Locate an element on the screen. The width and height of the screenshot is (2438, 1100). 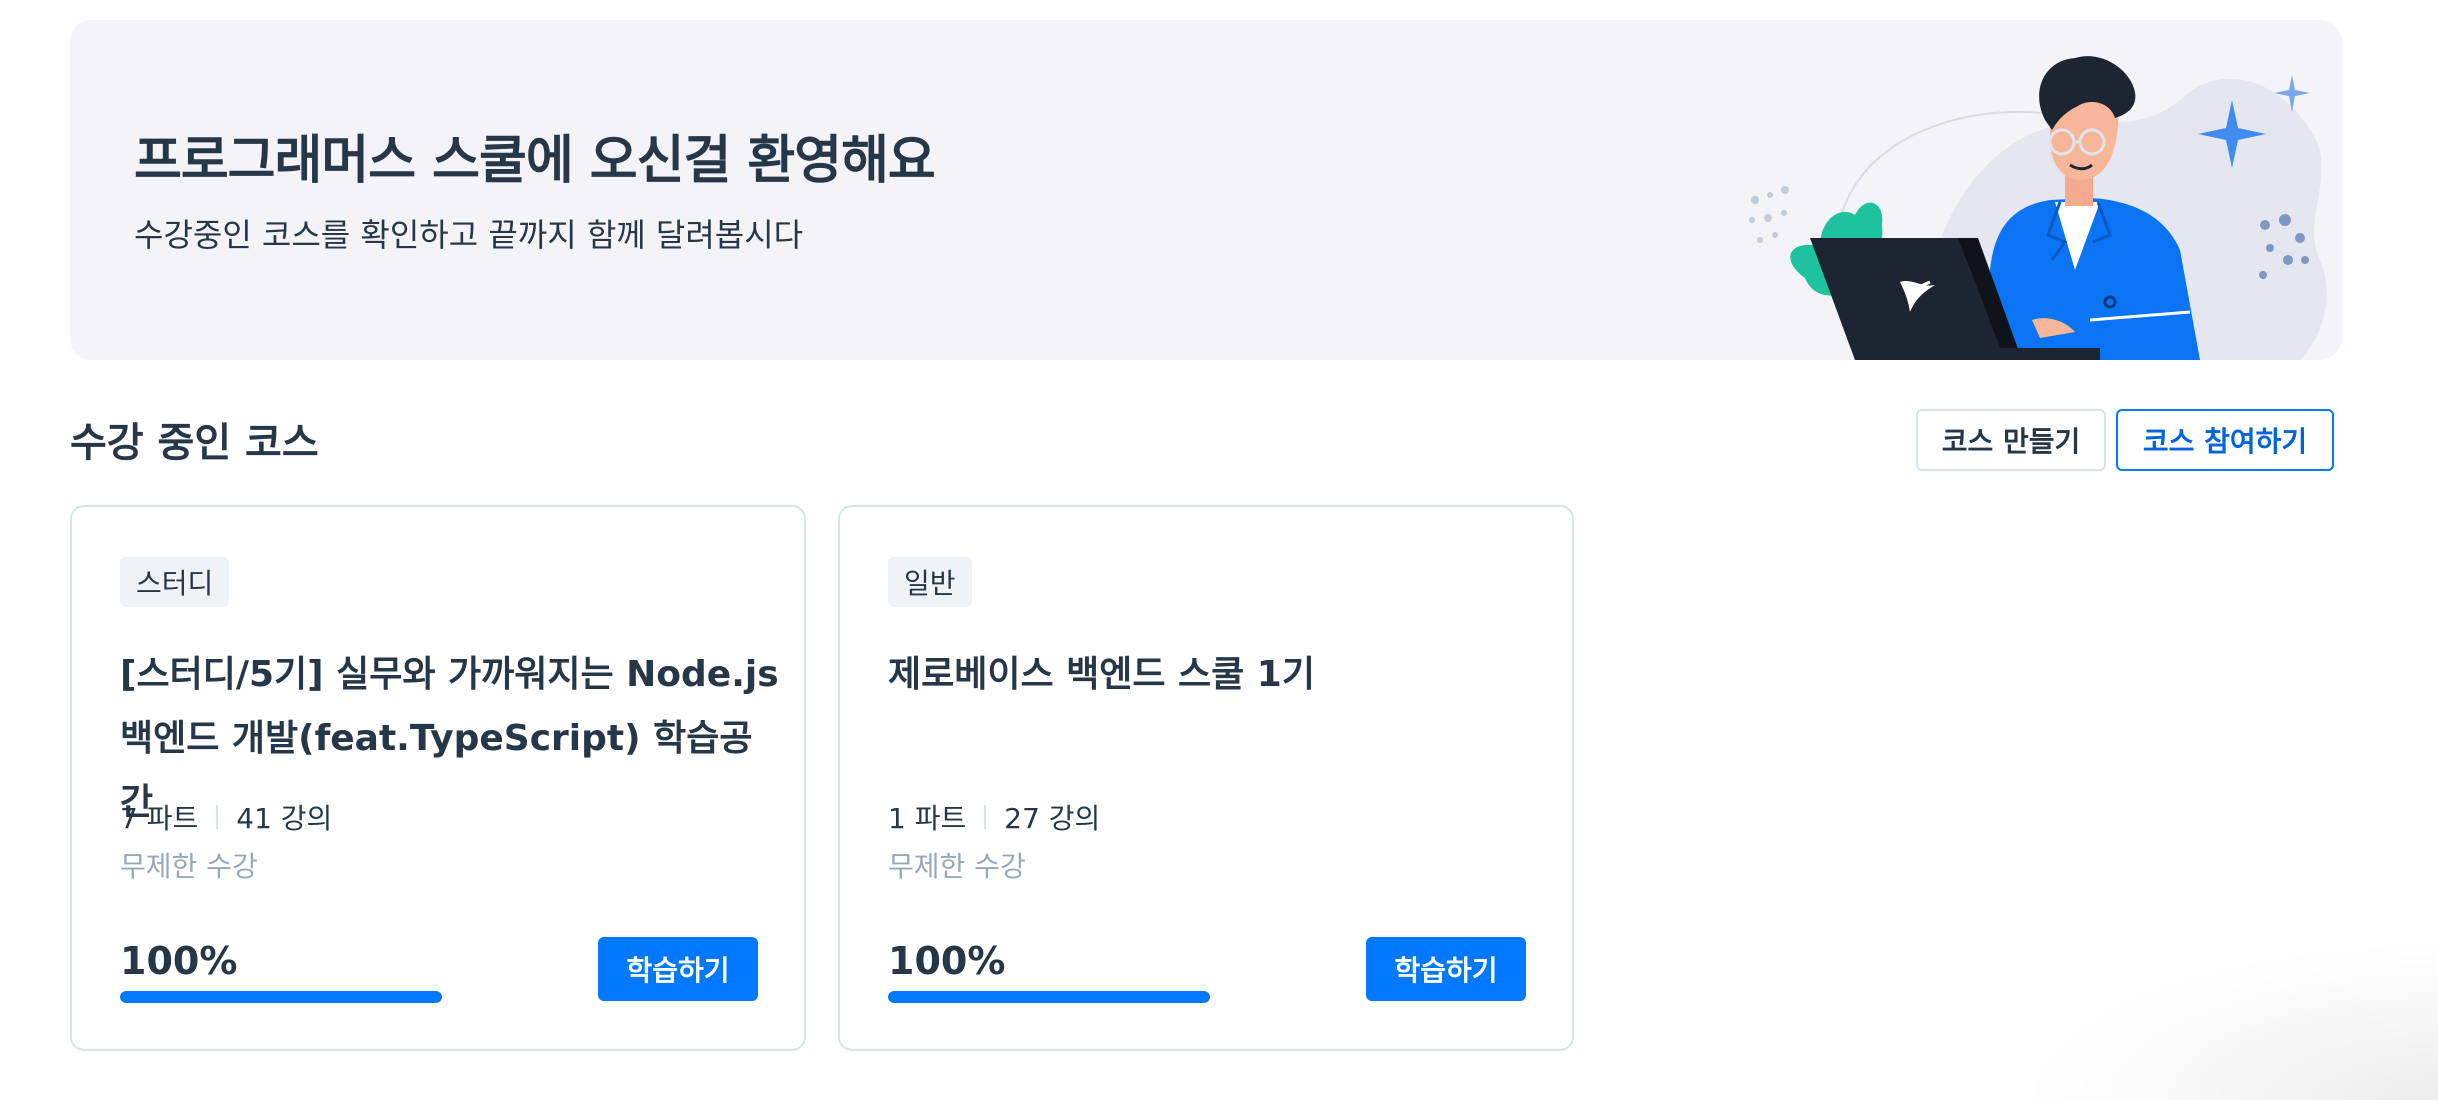
course-tag: 스터디 is located at coordinates (175, 582).